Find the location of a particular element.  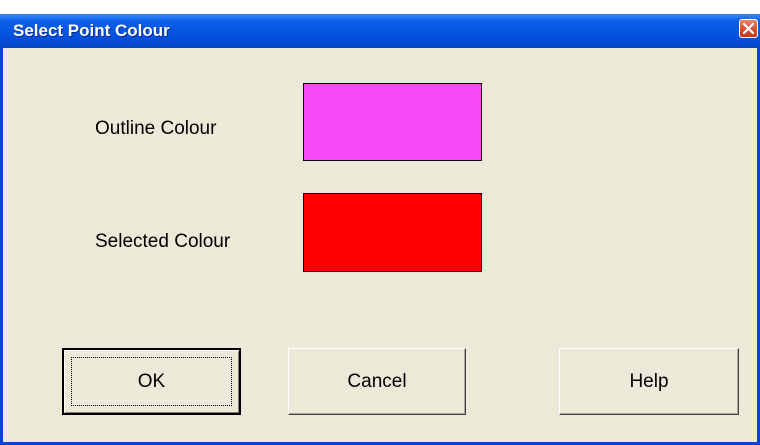

focus-ring is located at coordinates (151, 381).